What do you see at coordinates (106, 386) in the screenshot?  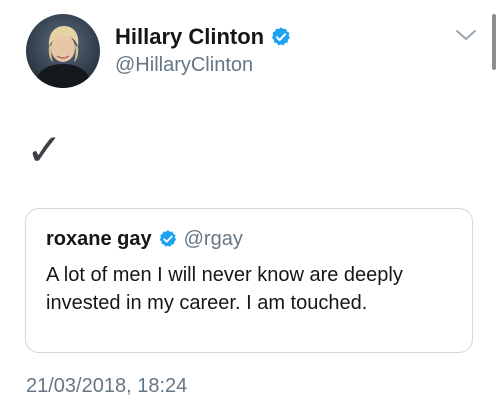 I see `tweet-timestamp: 21/03/2018, 18:24` at bounding box center [106, 386].